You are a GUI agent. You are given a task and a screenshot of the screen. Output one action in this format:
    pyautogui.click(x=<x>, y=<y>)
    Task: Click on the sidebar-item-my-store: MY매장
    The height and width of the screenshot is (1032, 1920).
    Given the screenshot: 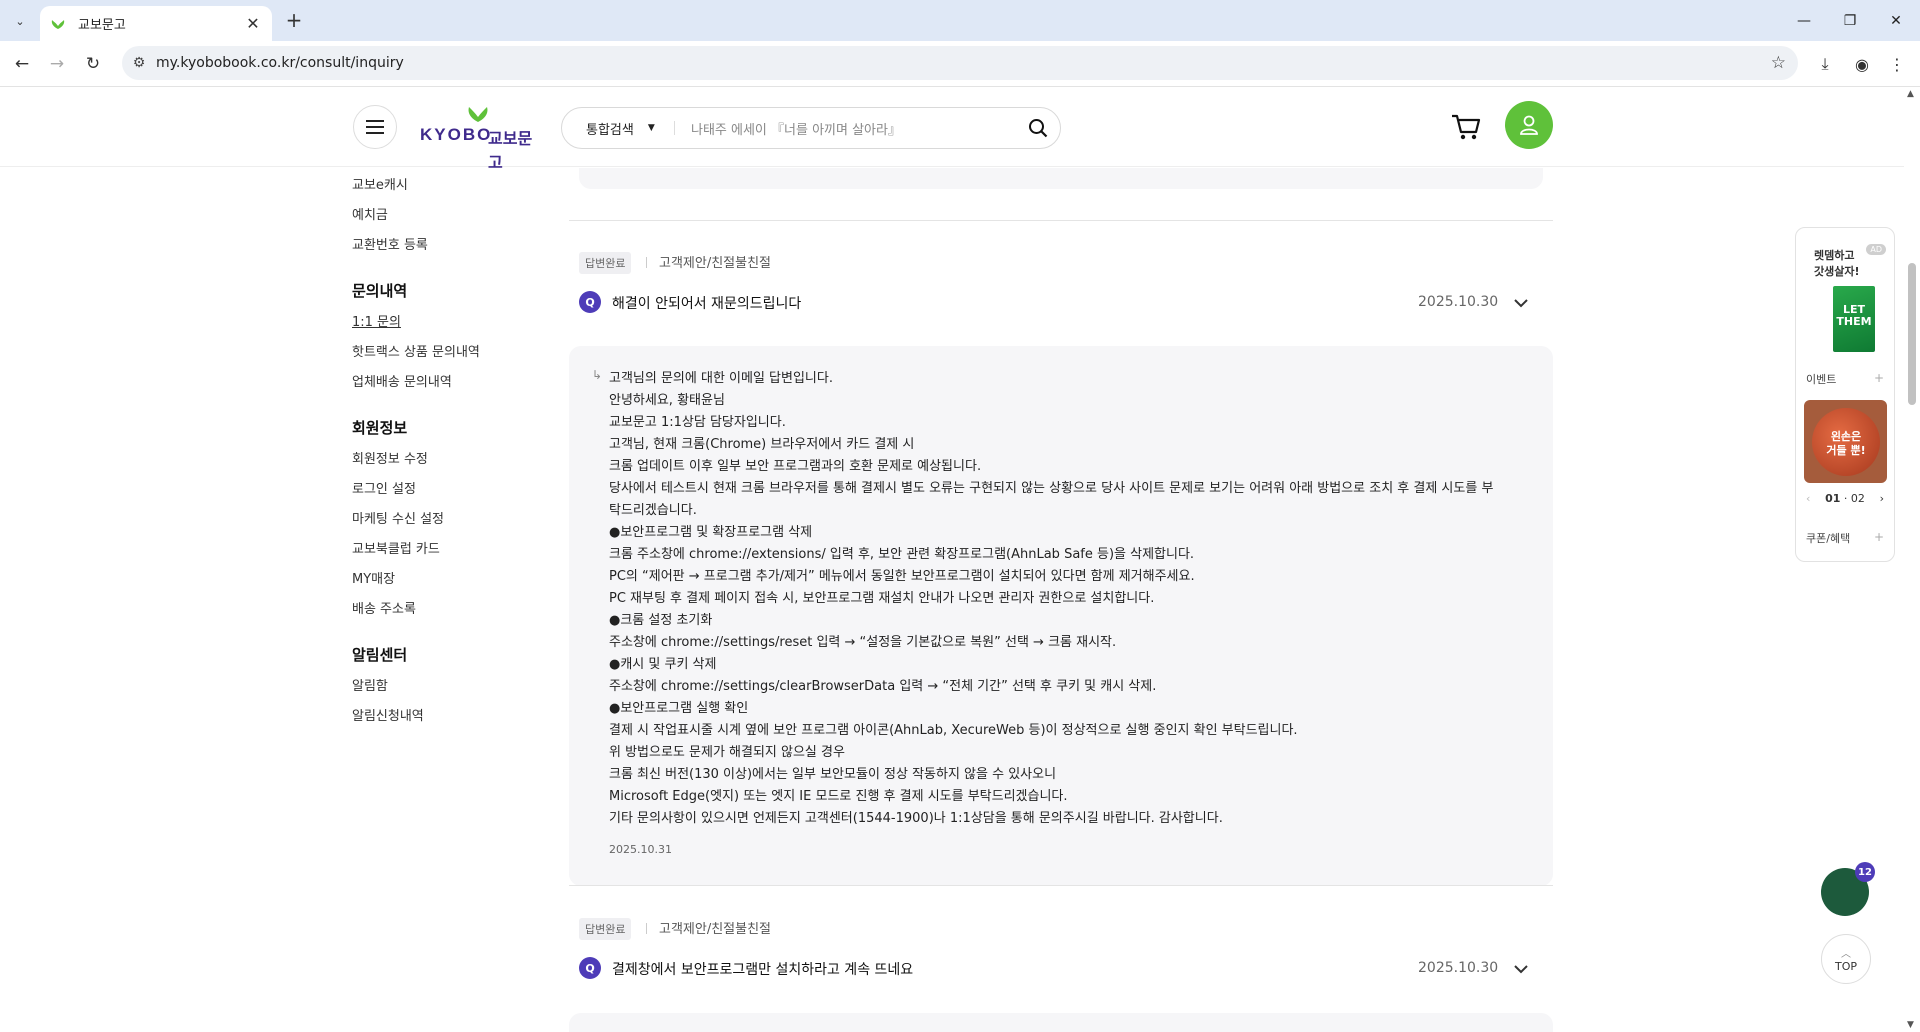 What is the action you would take?
    pyautogui.click(x=373, y=577)
    